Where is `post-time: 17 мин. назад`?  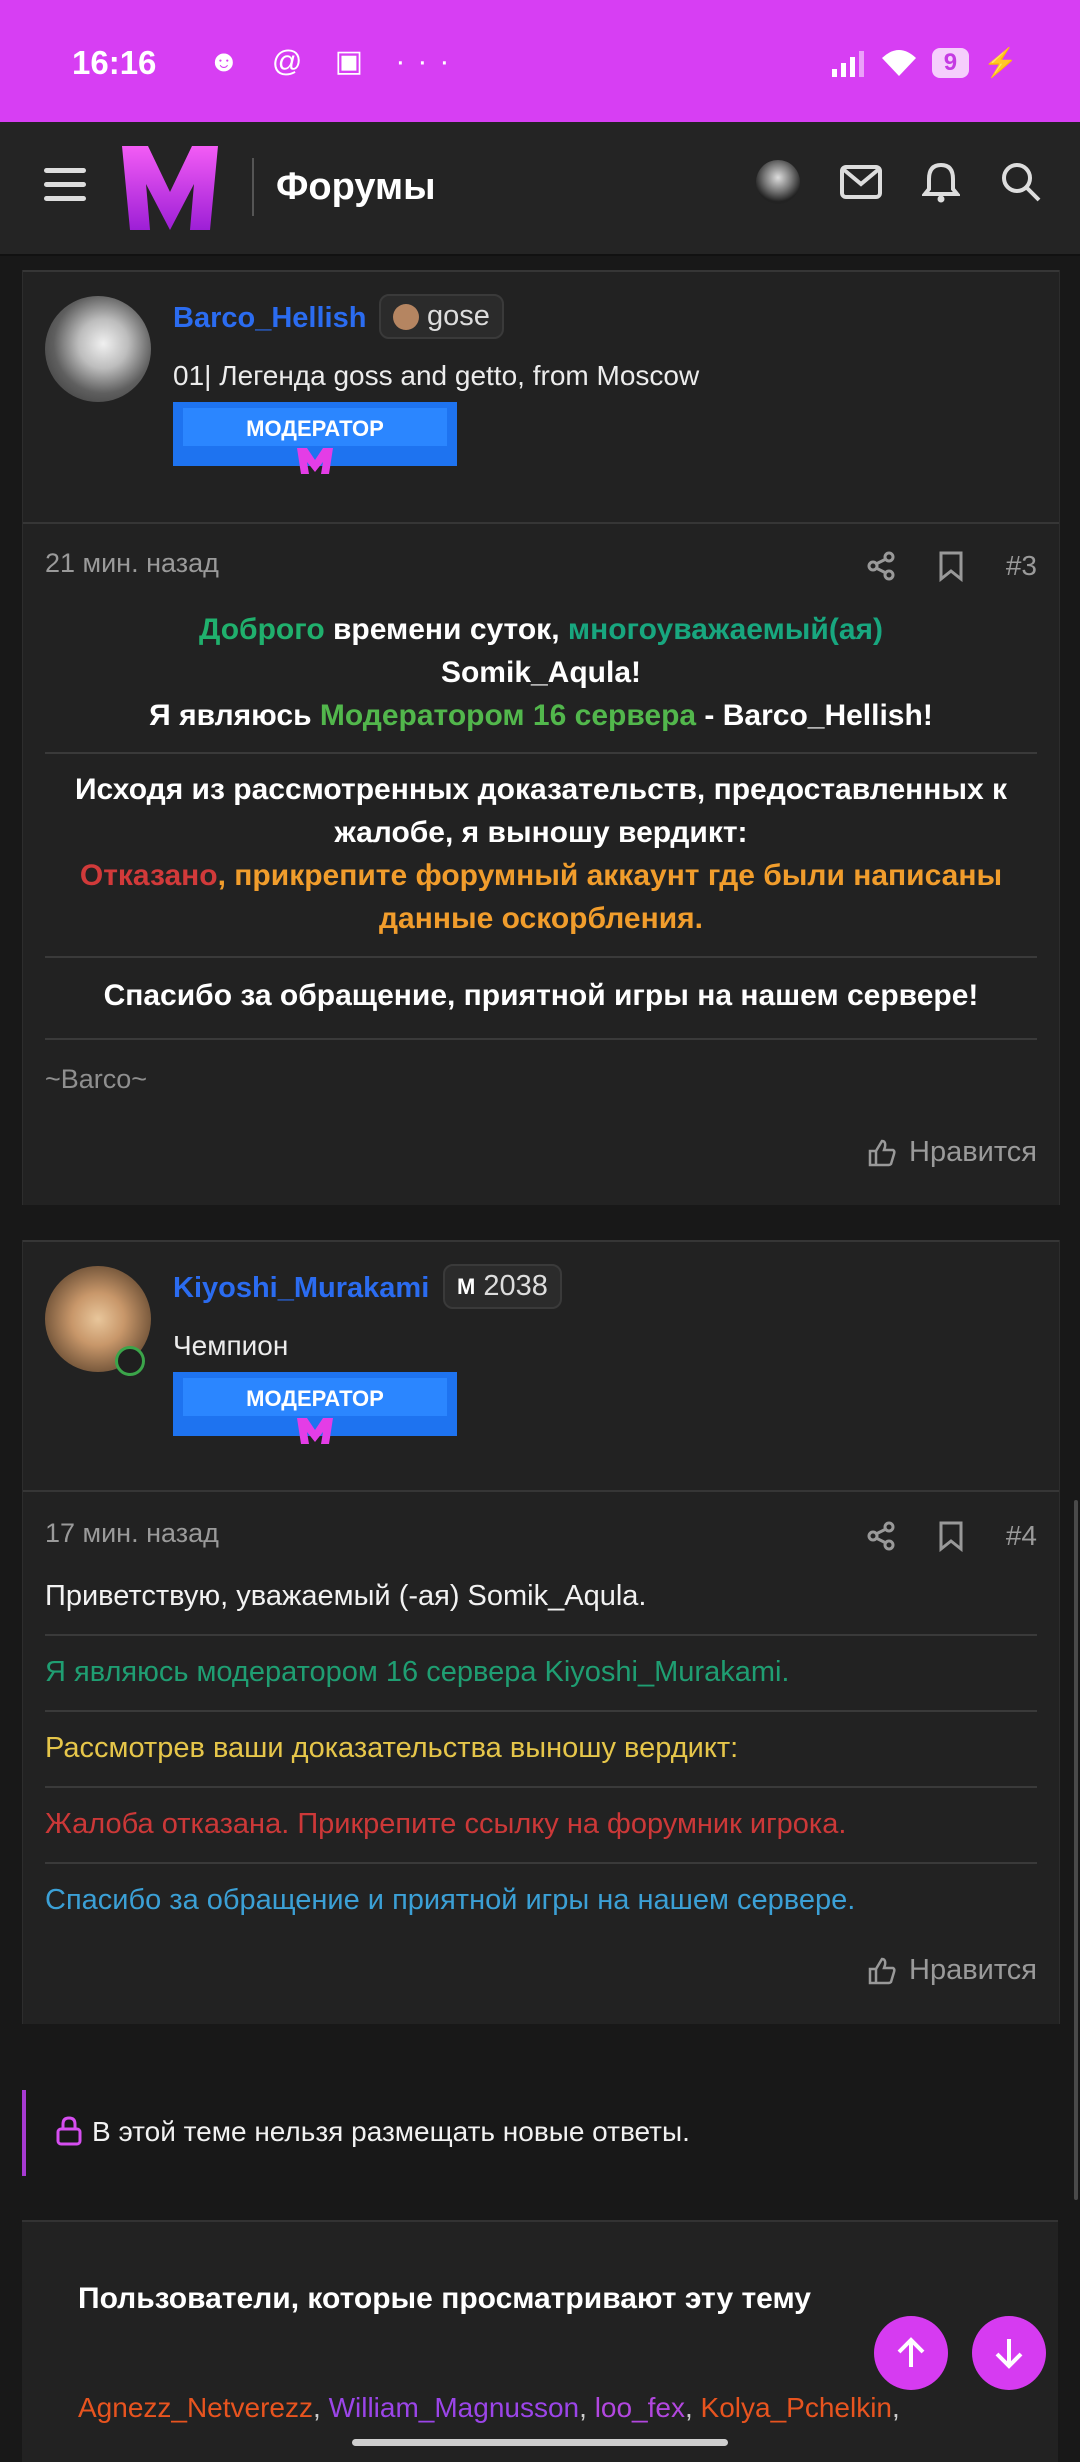
post-time: 17 мин. назад is located at coordinates (132, 1533).